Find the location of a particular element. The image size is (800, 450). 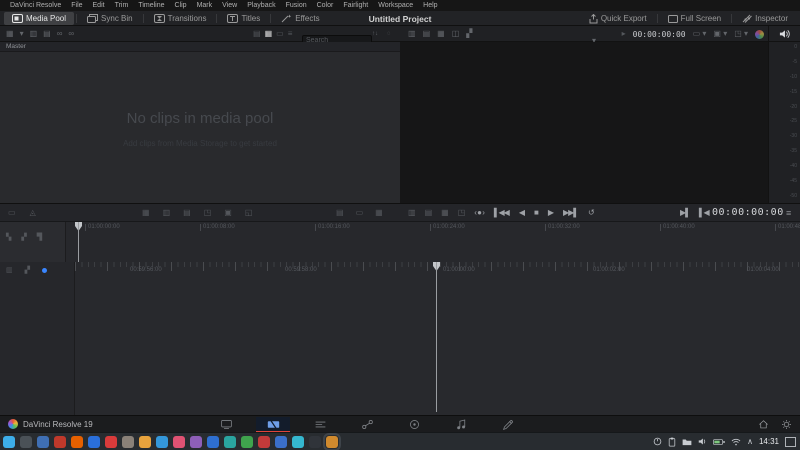

menu-item: Mark is located at coordinates (205, 5).